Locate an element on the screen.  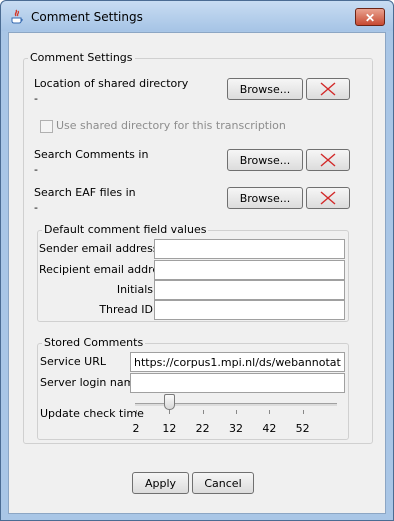
slider-tick-label: 22 is located at coordinates (202, 428).